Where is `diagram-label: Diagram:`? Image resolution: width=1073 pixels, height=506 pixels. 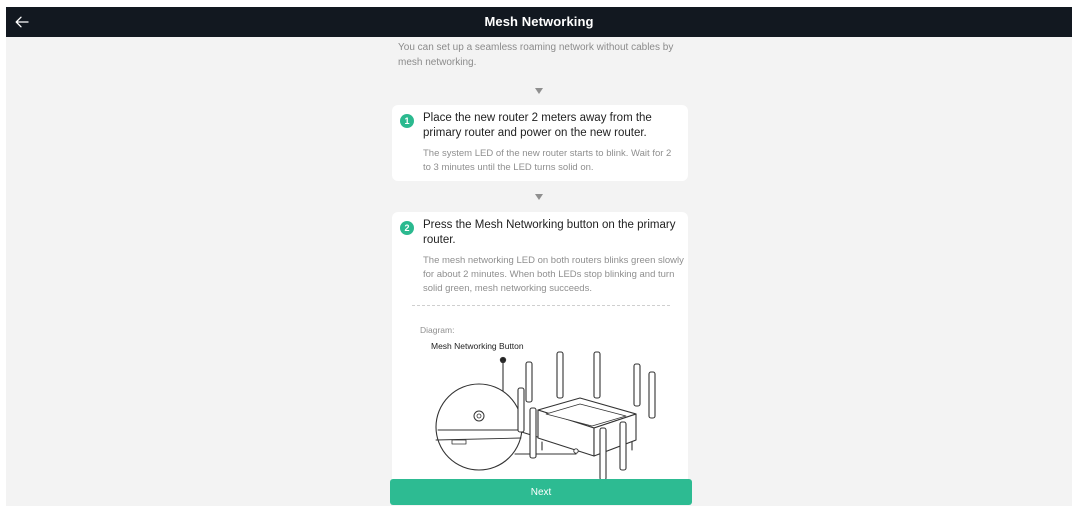
diagram-label: Diagram: is located at coordinates (437, 330).